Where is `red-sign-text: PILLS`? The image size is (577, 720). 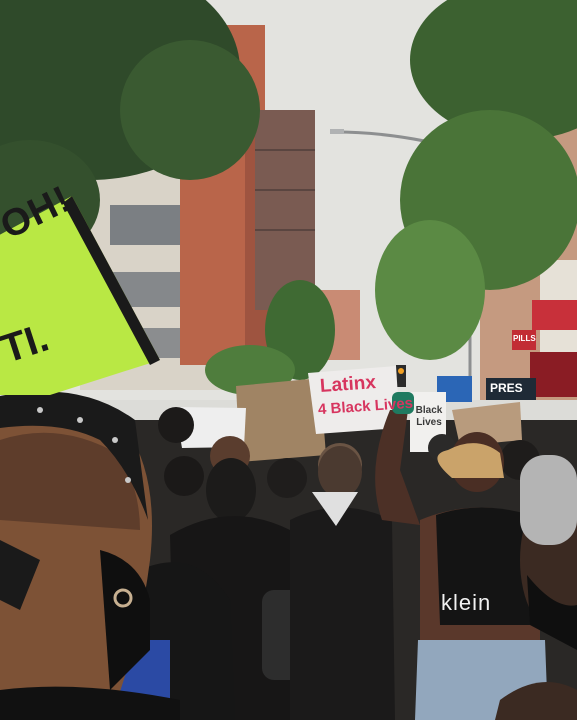
red-sign-text: PILLS is located at coordinates (524, 338).